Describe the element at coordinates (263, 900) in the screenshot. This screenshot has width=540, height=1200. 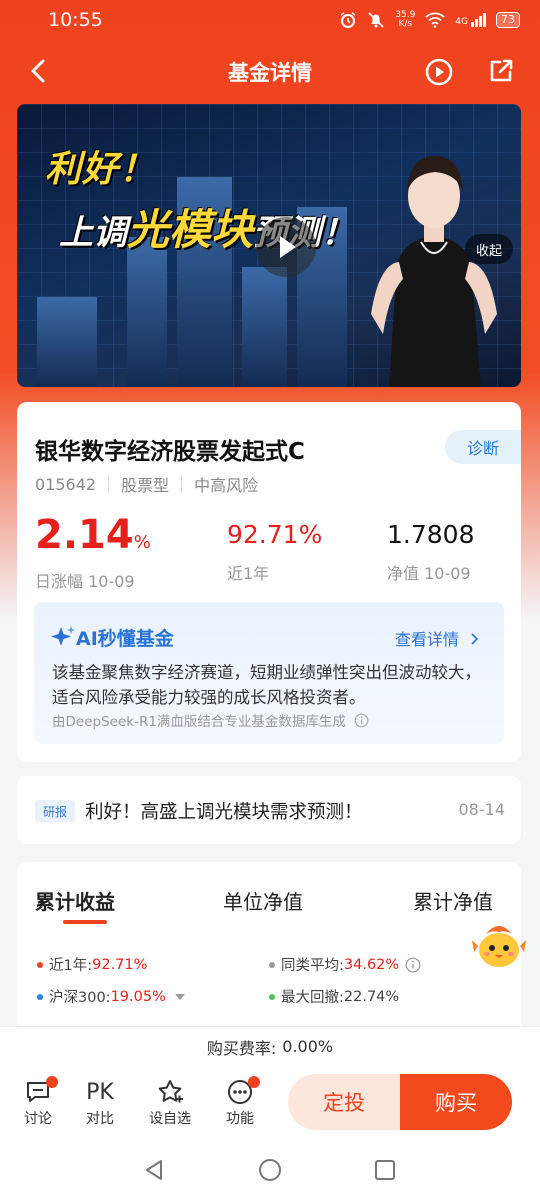
I see `tab-unit-nav: 单位净值` at that location.